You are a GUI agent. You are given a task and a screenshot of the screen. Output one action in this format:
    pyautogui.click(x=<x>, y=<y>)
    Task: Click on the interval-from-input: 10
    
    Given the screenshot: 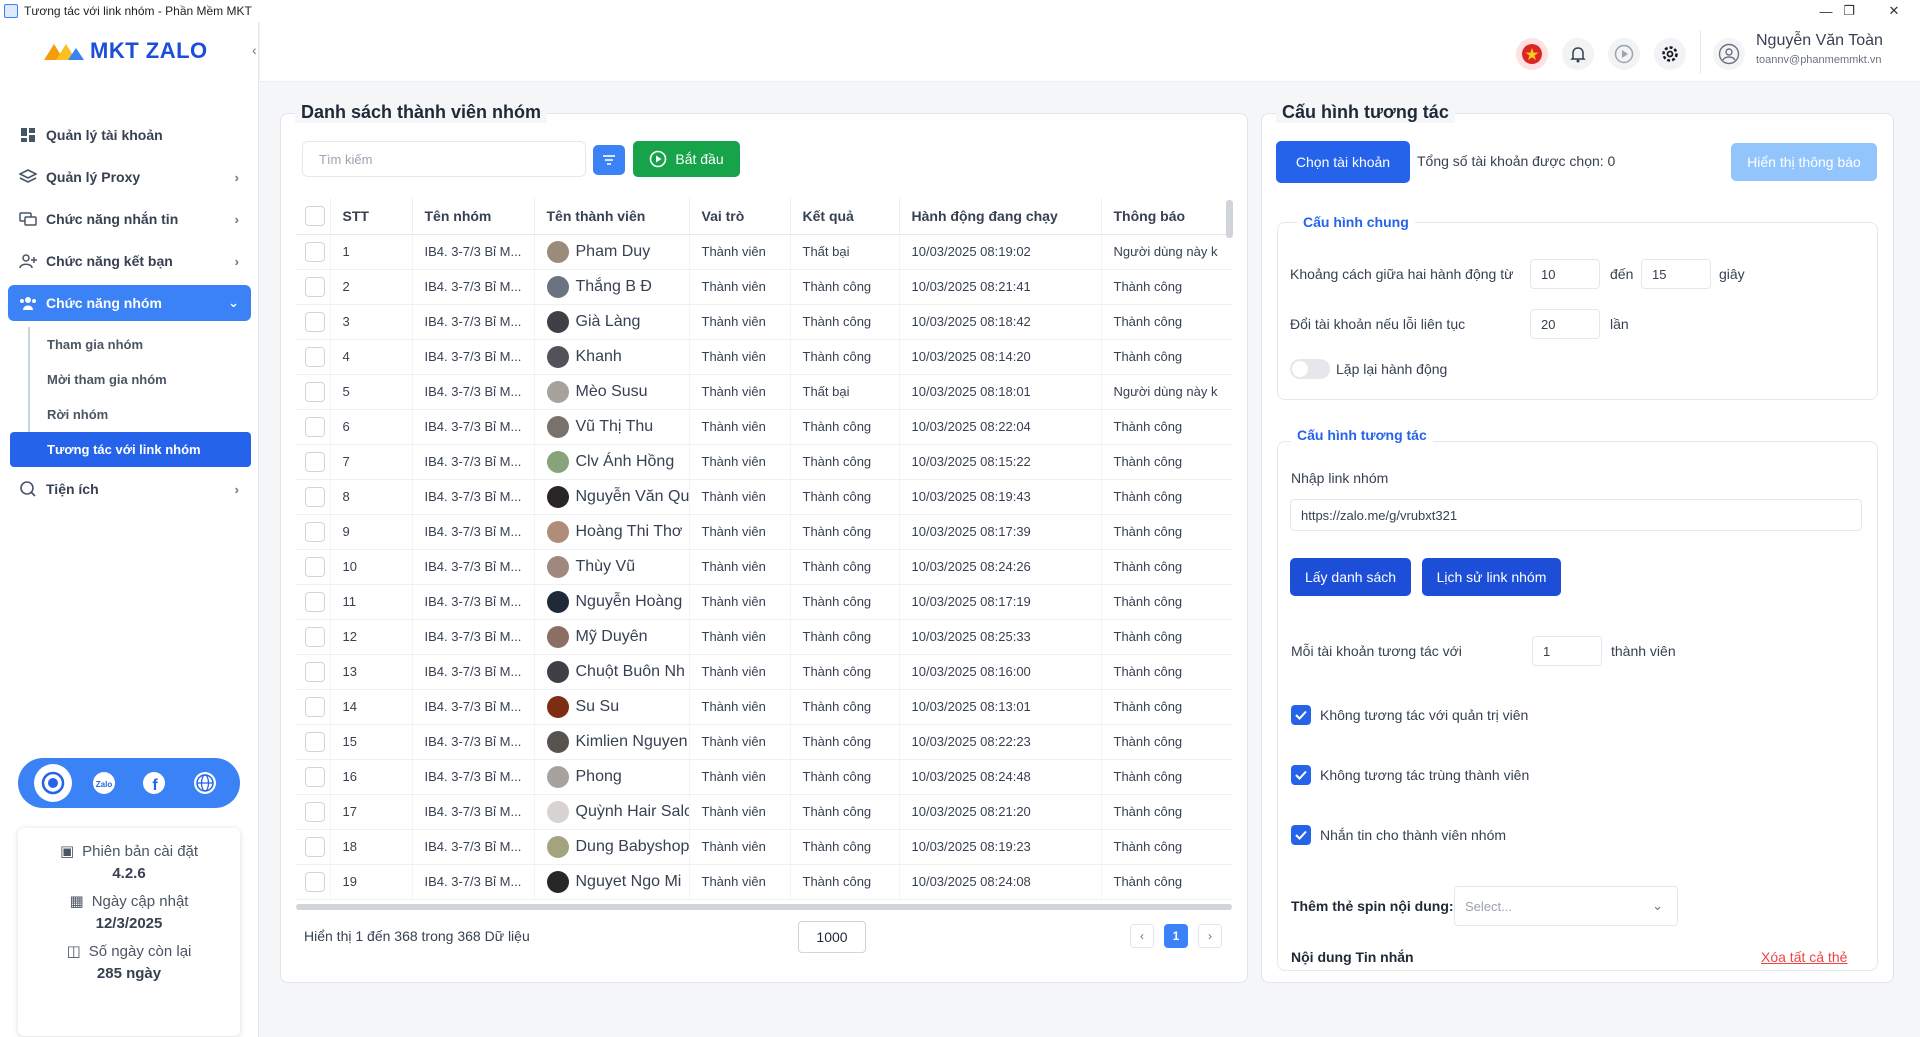 What is the action you would take?
    pyautogui.click(x=1565, y=274)
    